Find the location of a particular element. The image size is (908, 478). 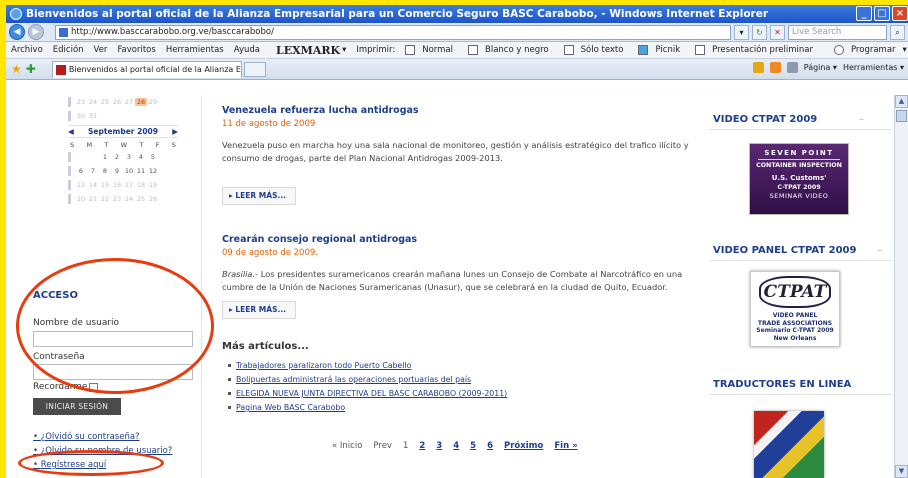

article-2-title: Crearán consejo regional antidrogas is located at coordinates (467, 239).